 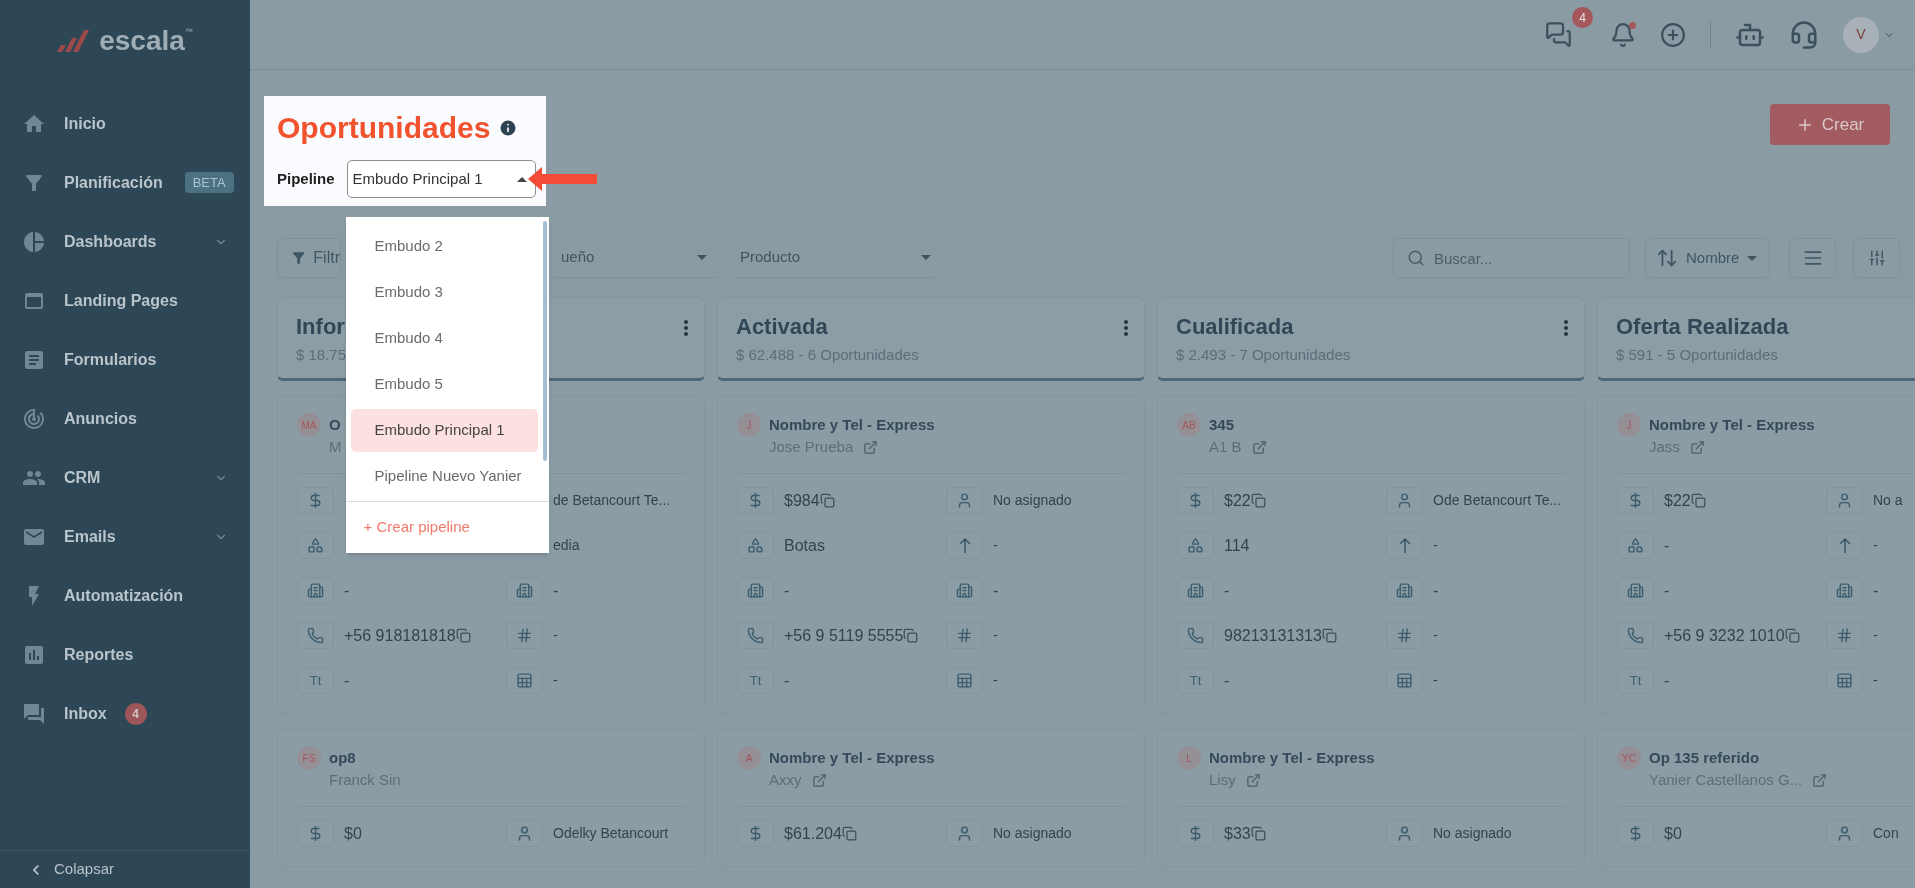 What do you see at coordinates (74, 41) in the screenshot?
I see `logo-mark-icon` at bounding box center [74, 41].